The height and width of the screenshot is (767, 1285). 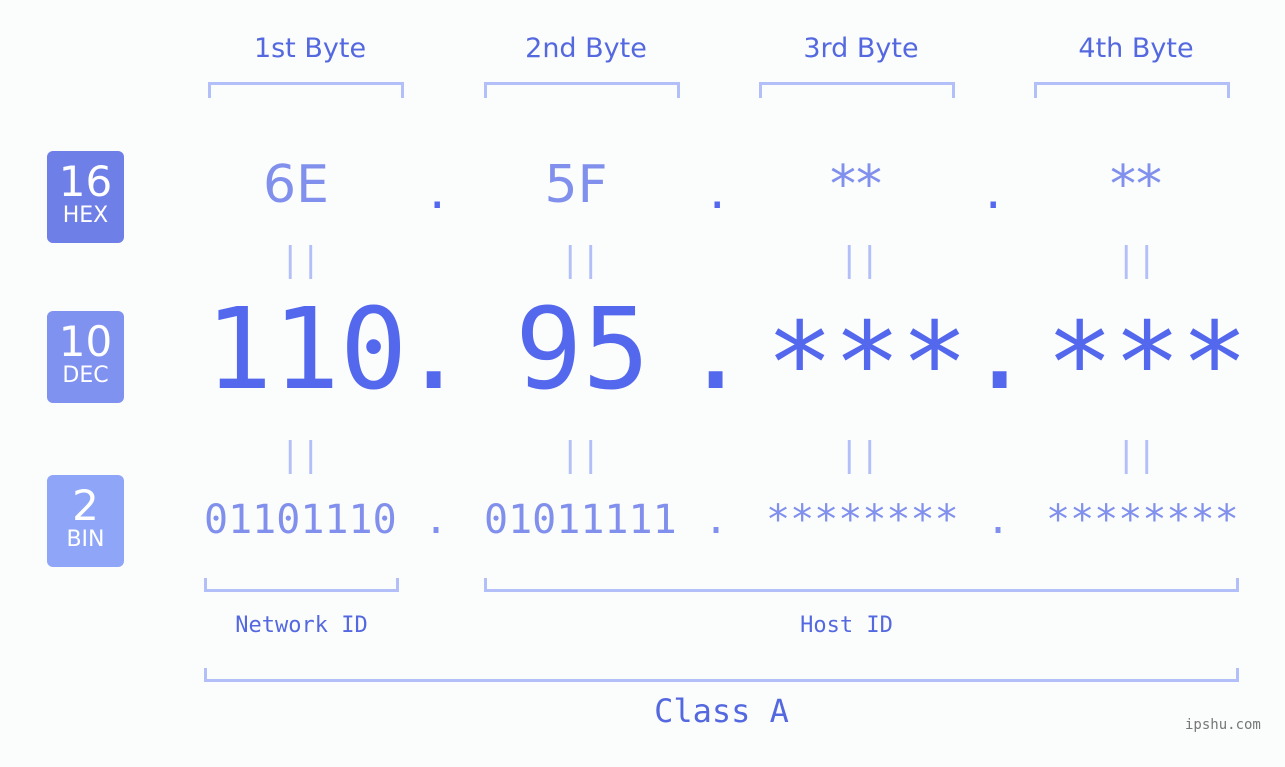 I want to click on byte-header-3: 3rd Byte, so click(x=861, y=48).